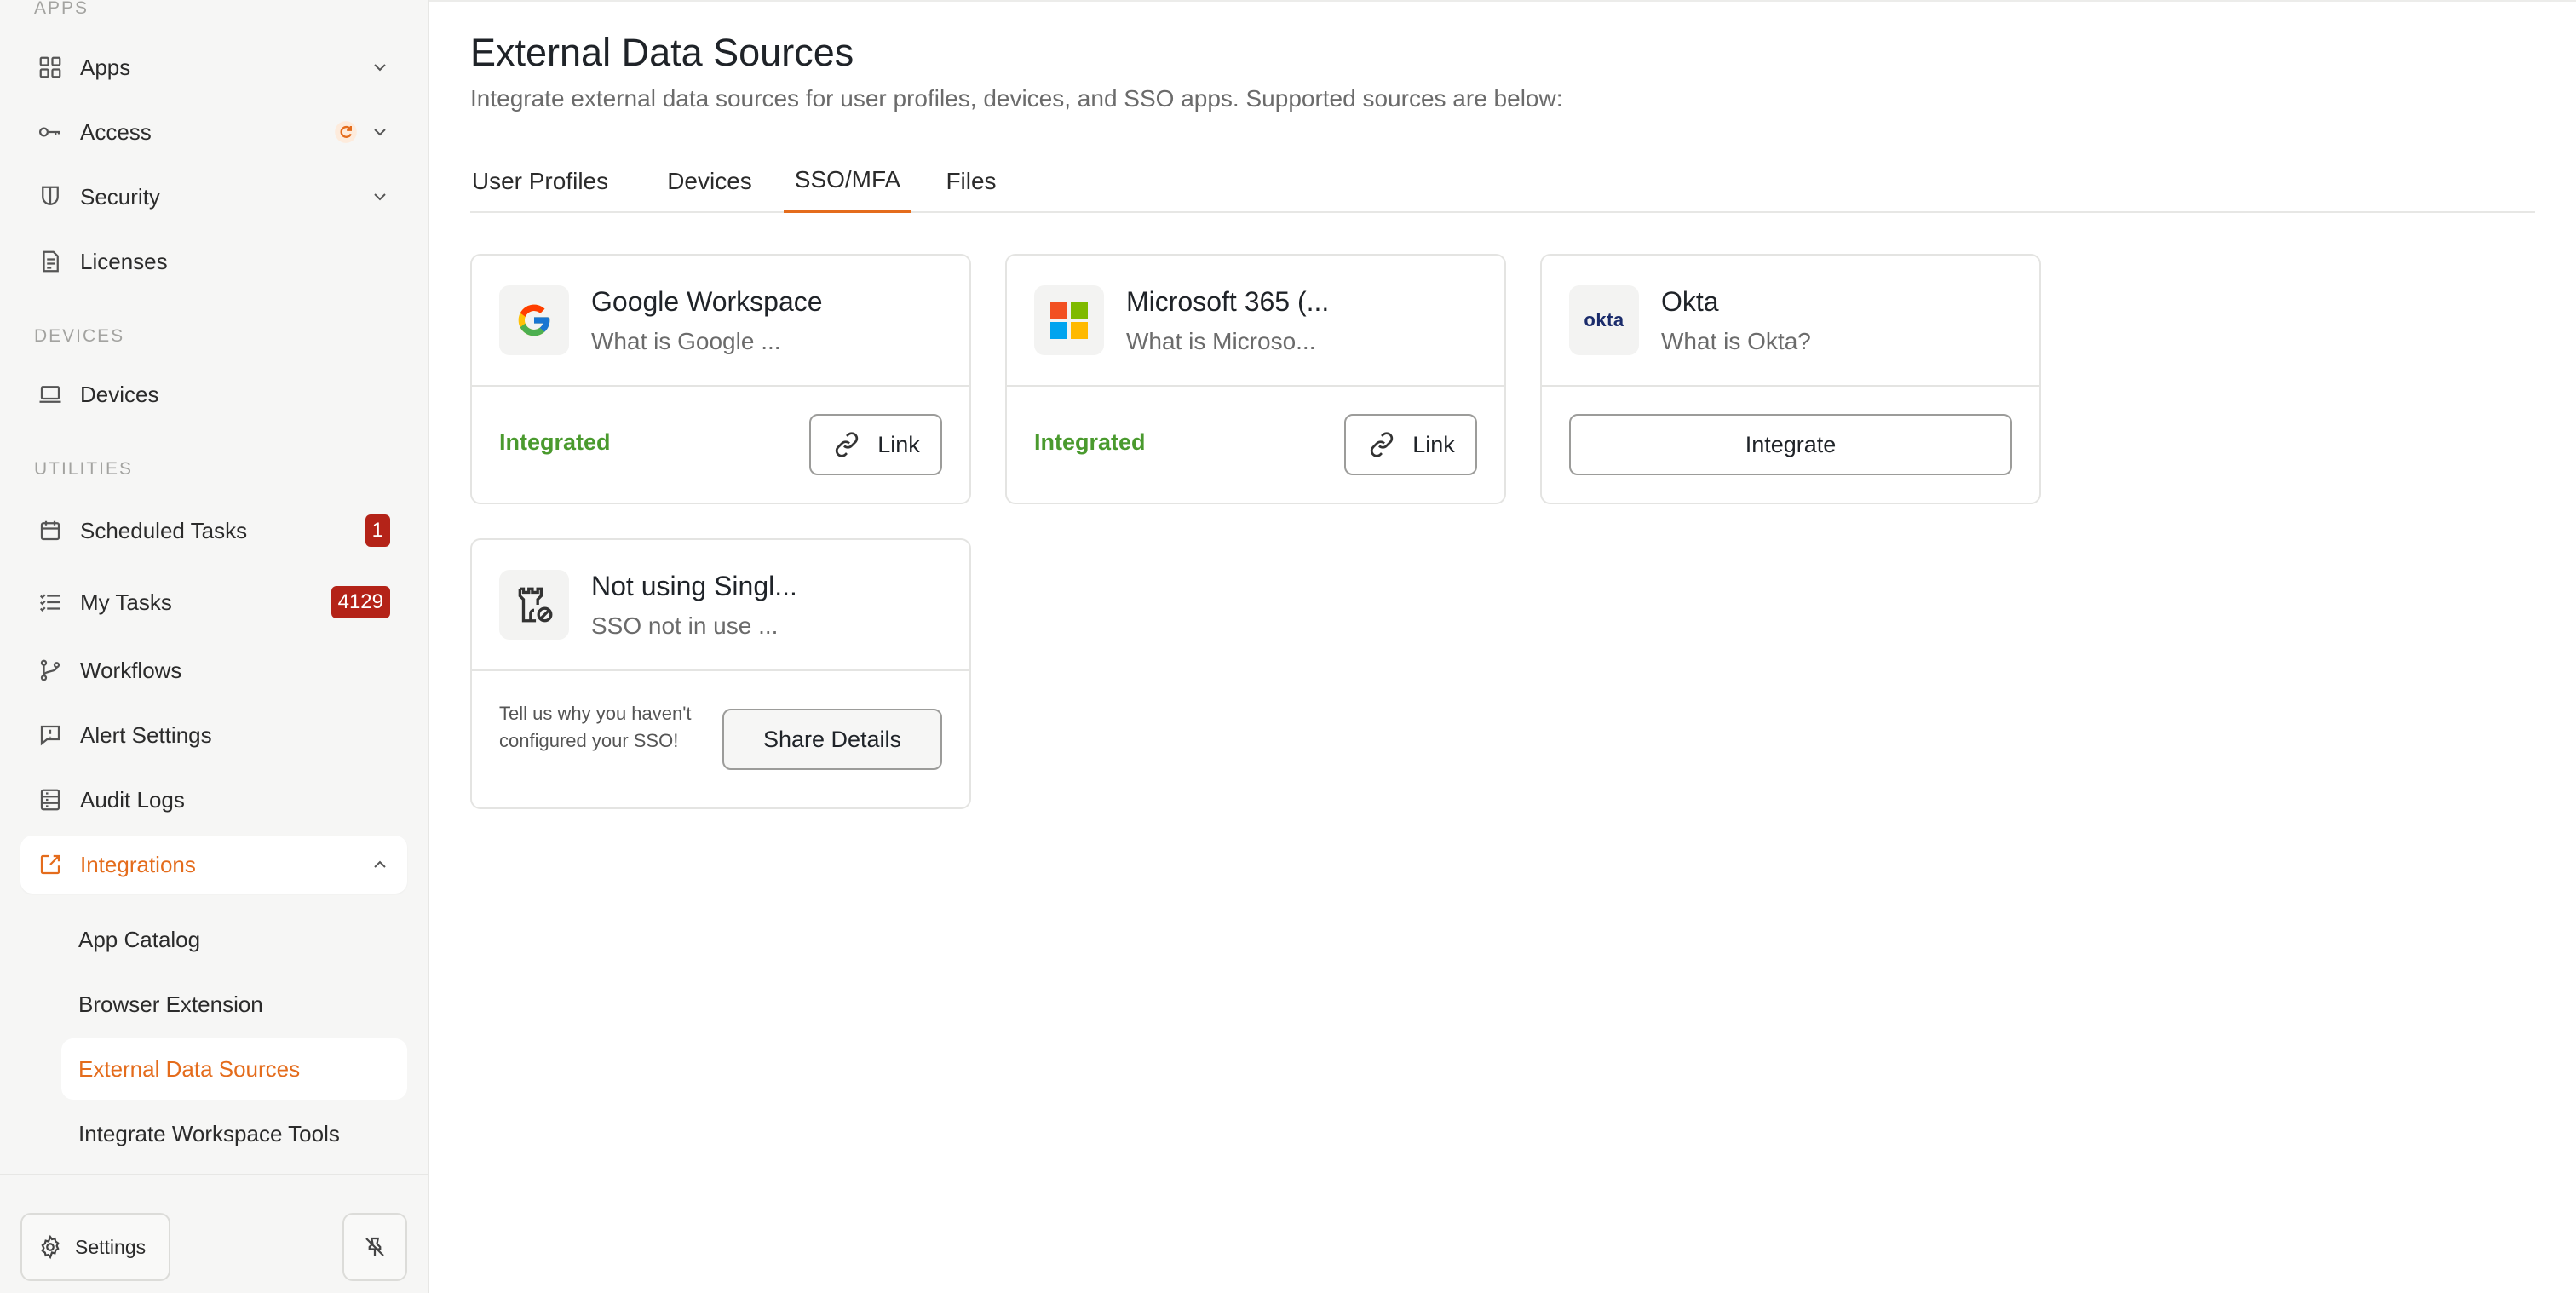  Describe the element at coordinates (50, 394) in the screenshot. I see `laptop-icon` at that location.